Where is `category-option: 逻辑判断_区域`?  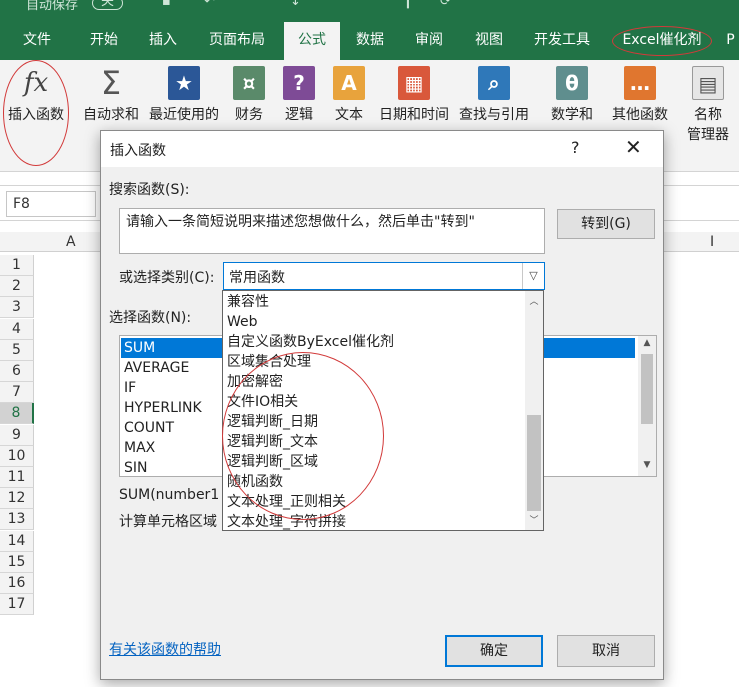 category-option: 逻辑判断_区域 is located at coordinates (272, 462).